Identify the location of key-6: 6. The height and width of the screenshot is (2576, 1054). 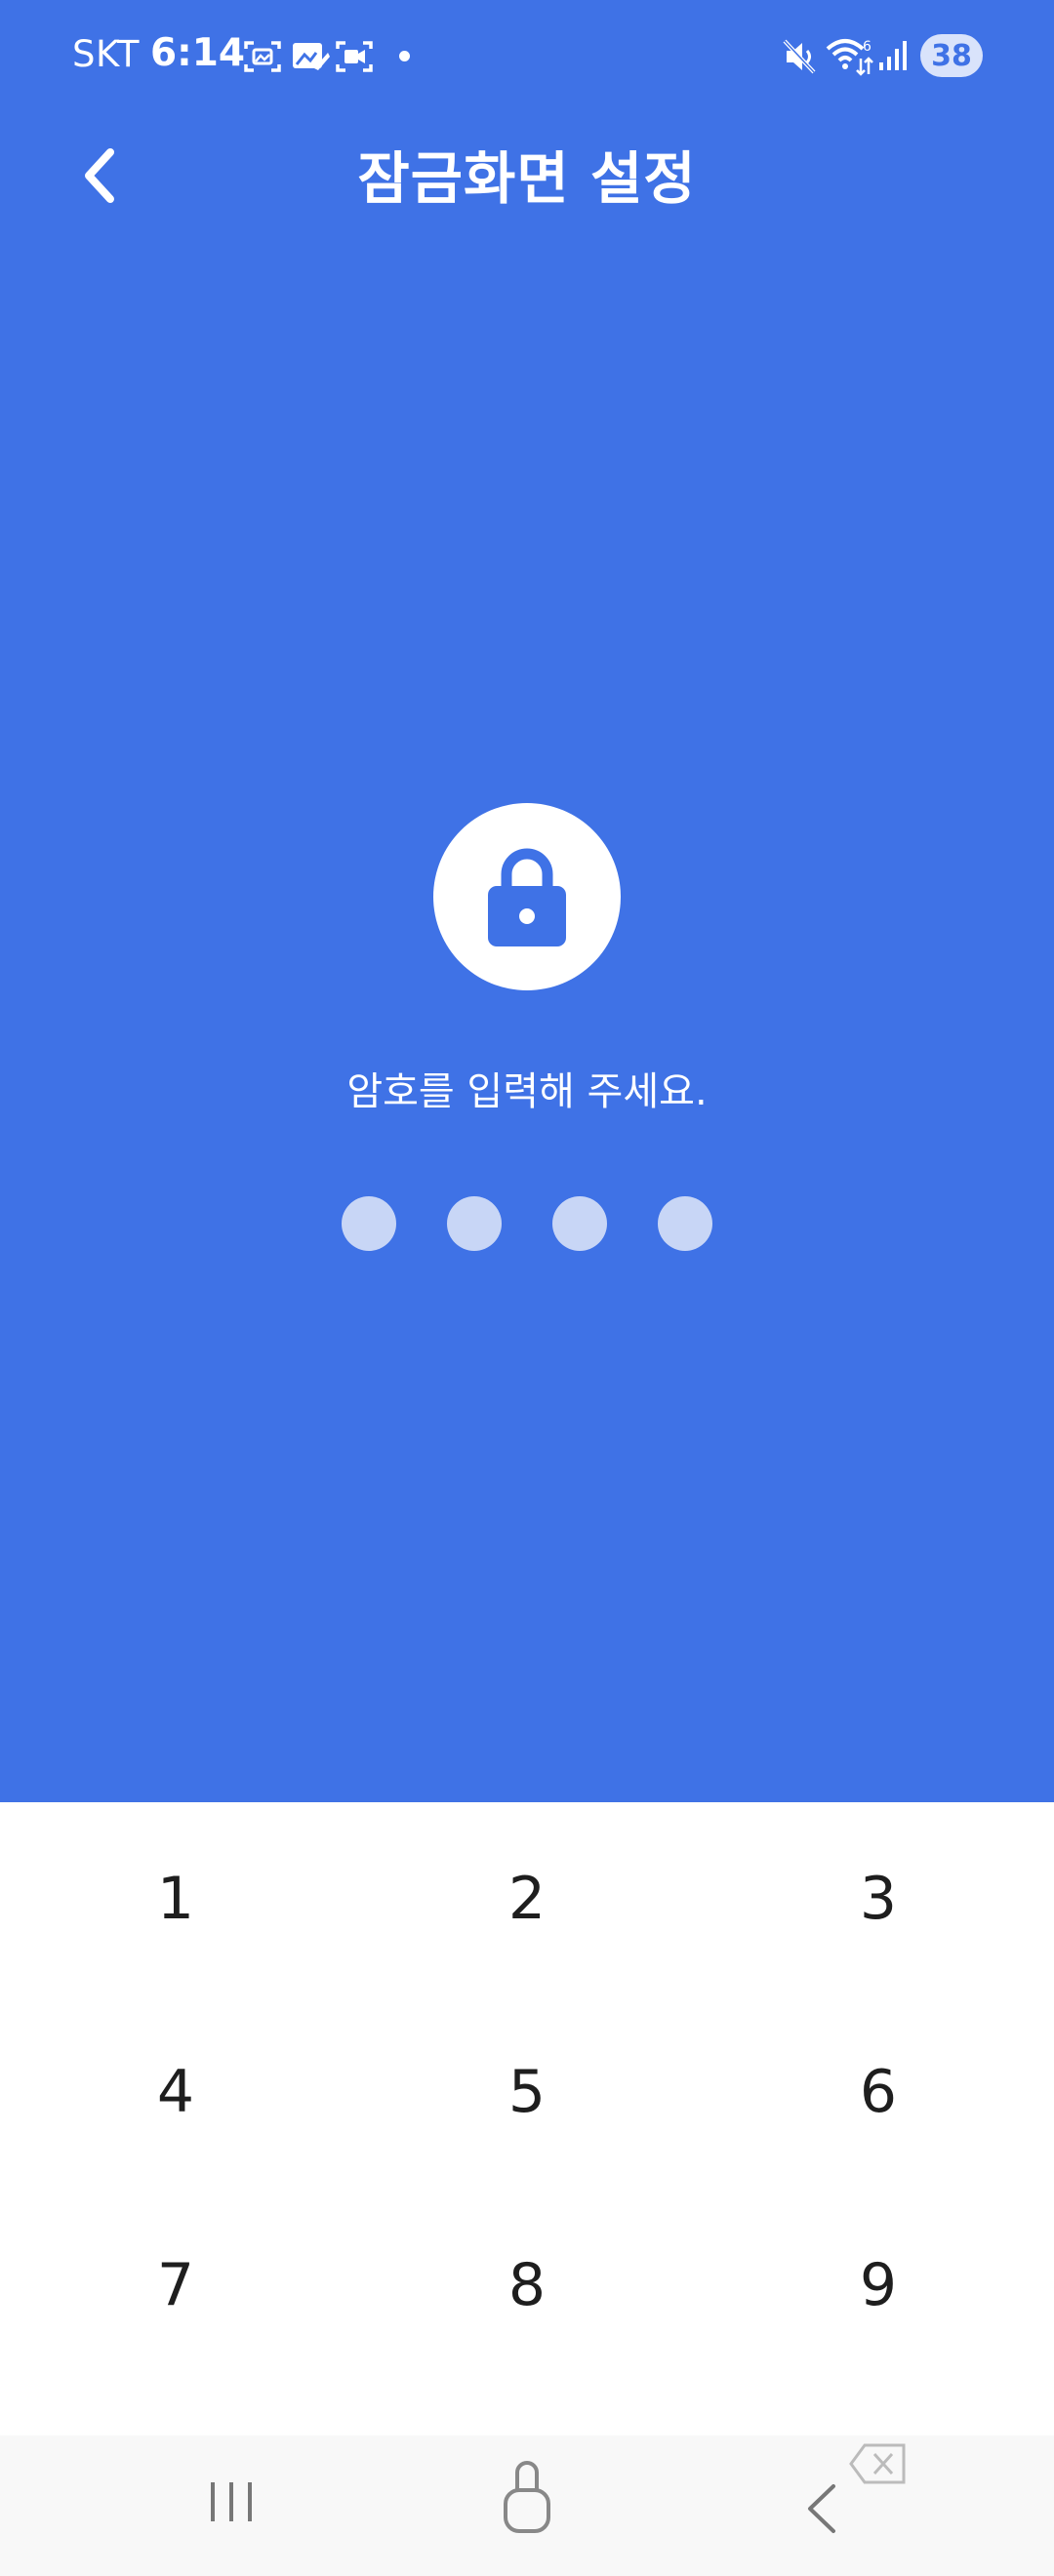
(878, 2092).